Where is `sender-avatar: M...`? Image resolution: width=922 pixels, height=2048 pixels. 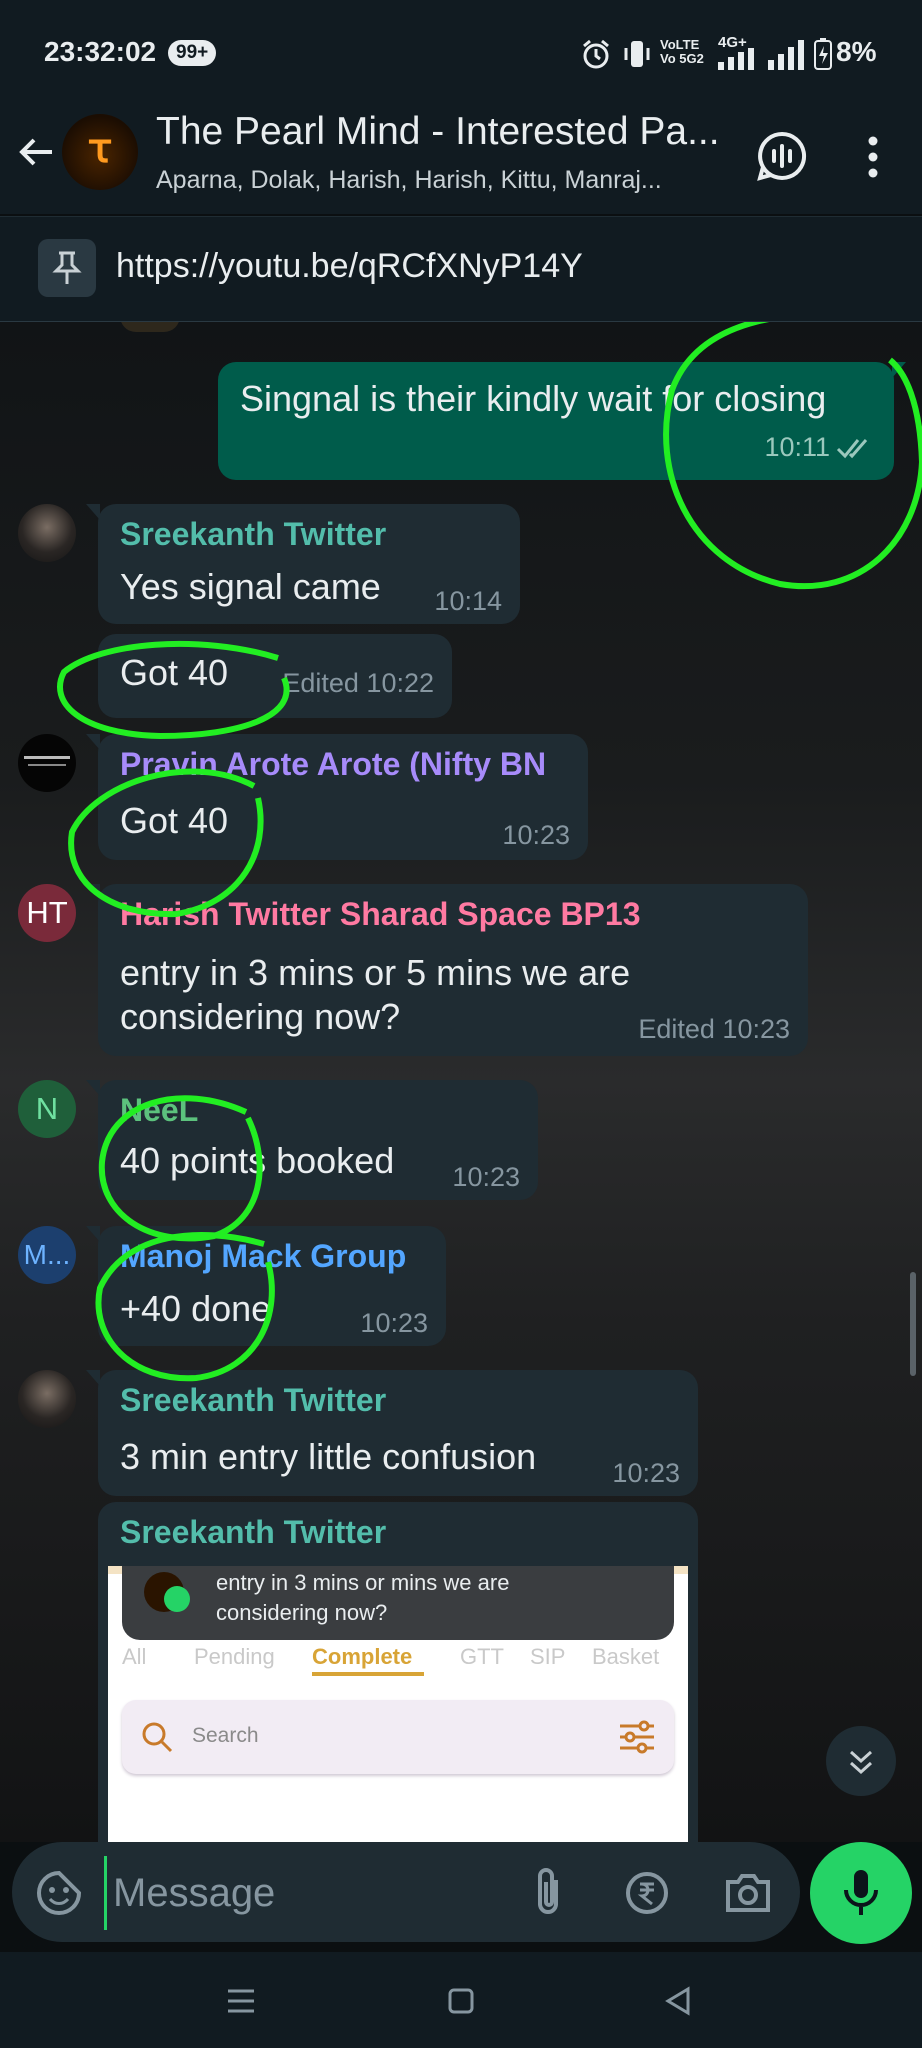 sender-avatar: M... is located at coordinates (47, 1255).